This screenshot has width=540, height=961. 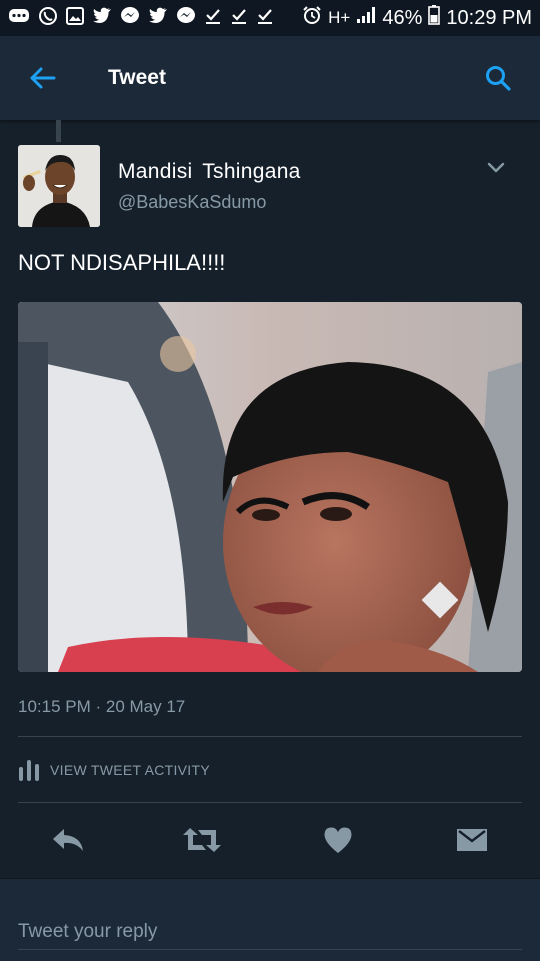 I want to click on reply-bar, so click(x=270, y=919).